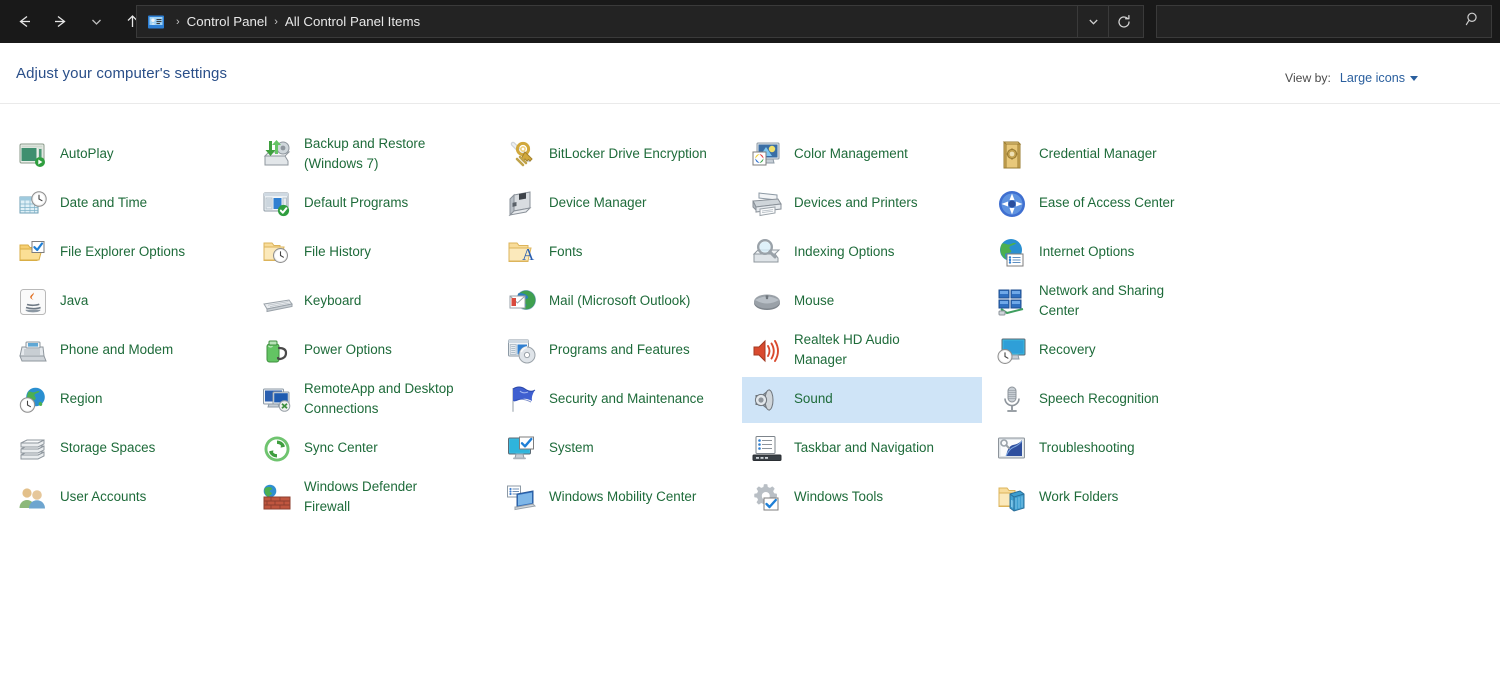 The height and width of the screenshot is (693, 1500). Describe the element at coordinates (1107, 302) in the screenshot. I see `control-panel-item: Network and Sharing Center` at that location.